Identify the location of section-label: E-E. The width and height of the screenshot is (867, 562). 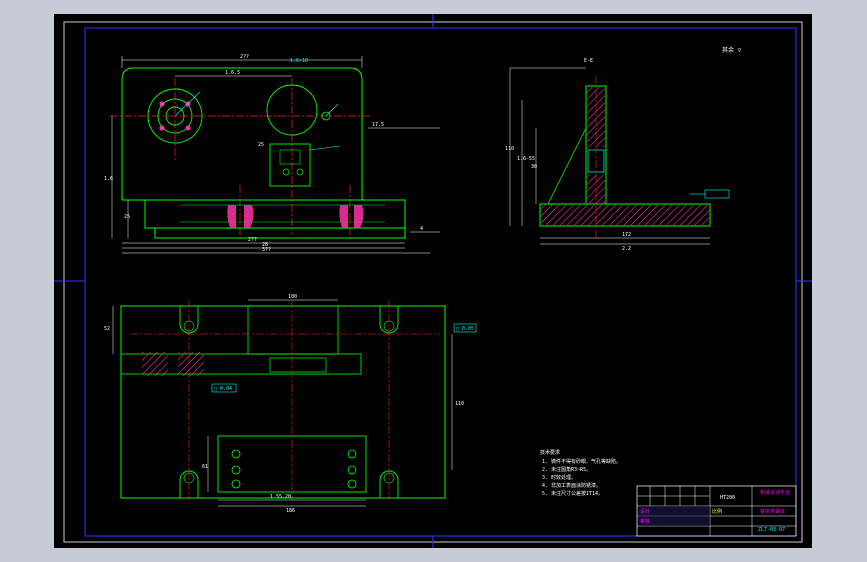
(588, 61).